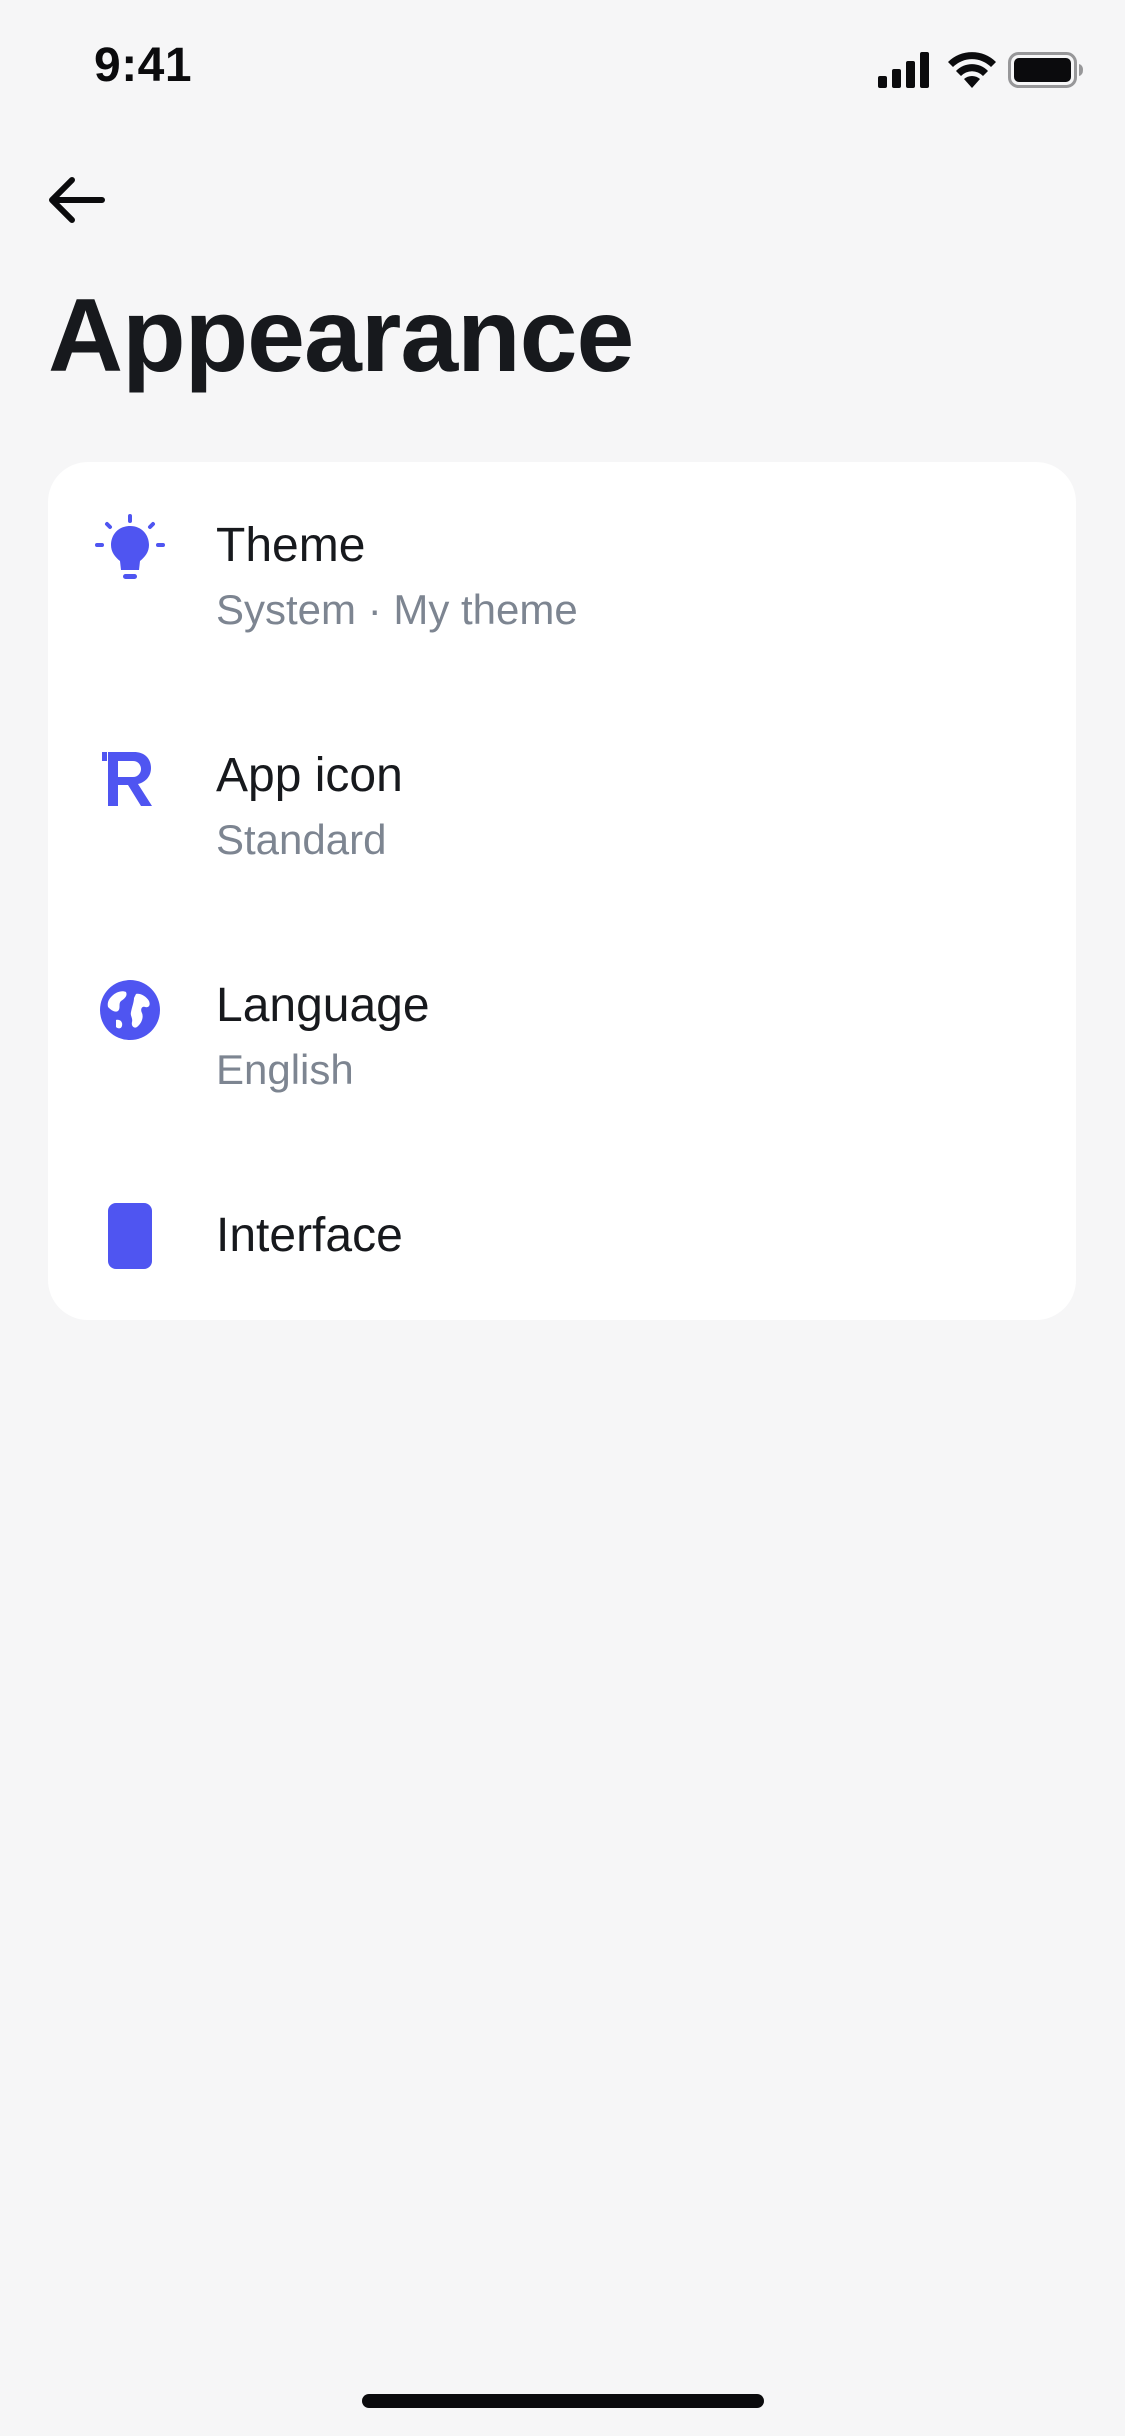 This screenshot has height=2436, width=1125. Describe the element at coordinates (130, 1236) in the screenshot. I see `phone-device-icon` at that location.